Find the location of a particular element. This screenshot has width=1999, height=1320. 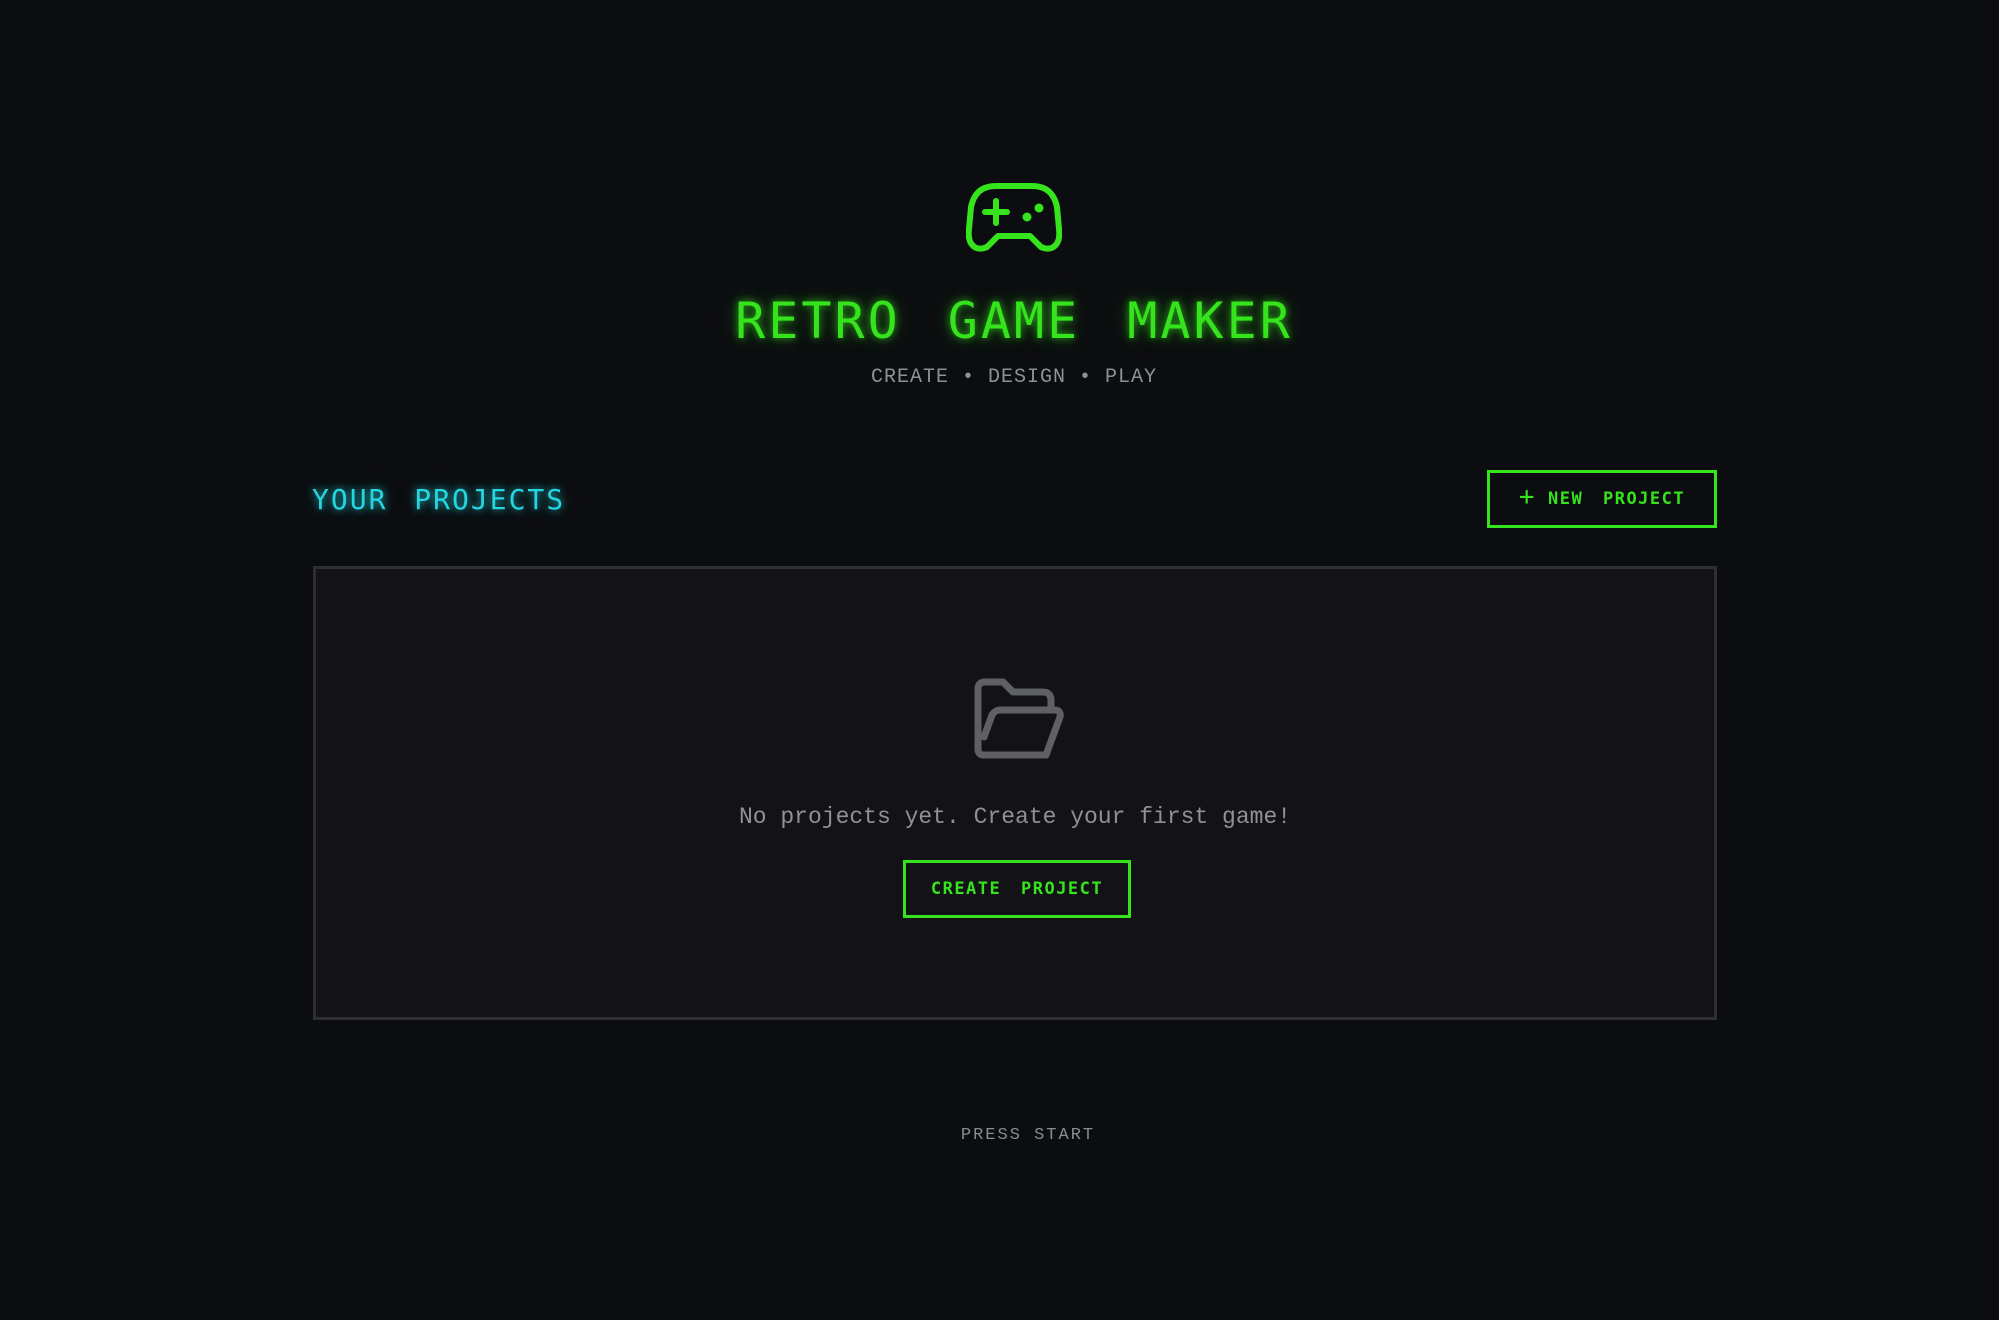

gamepad-icon is located at coordinates (1014, 218).